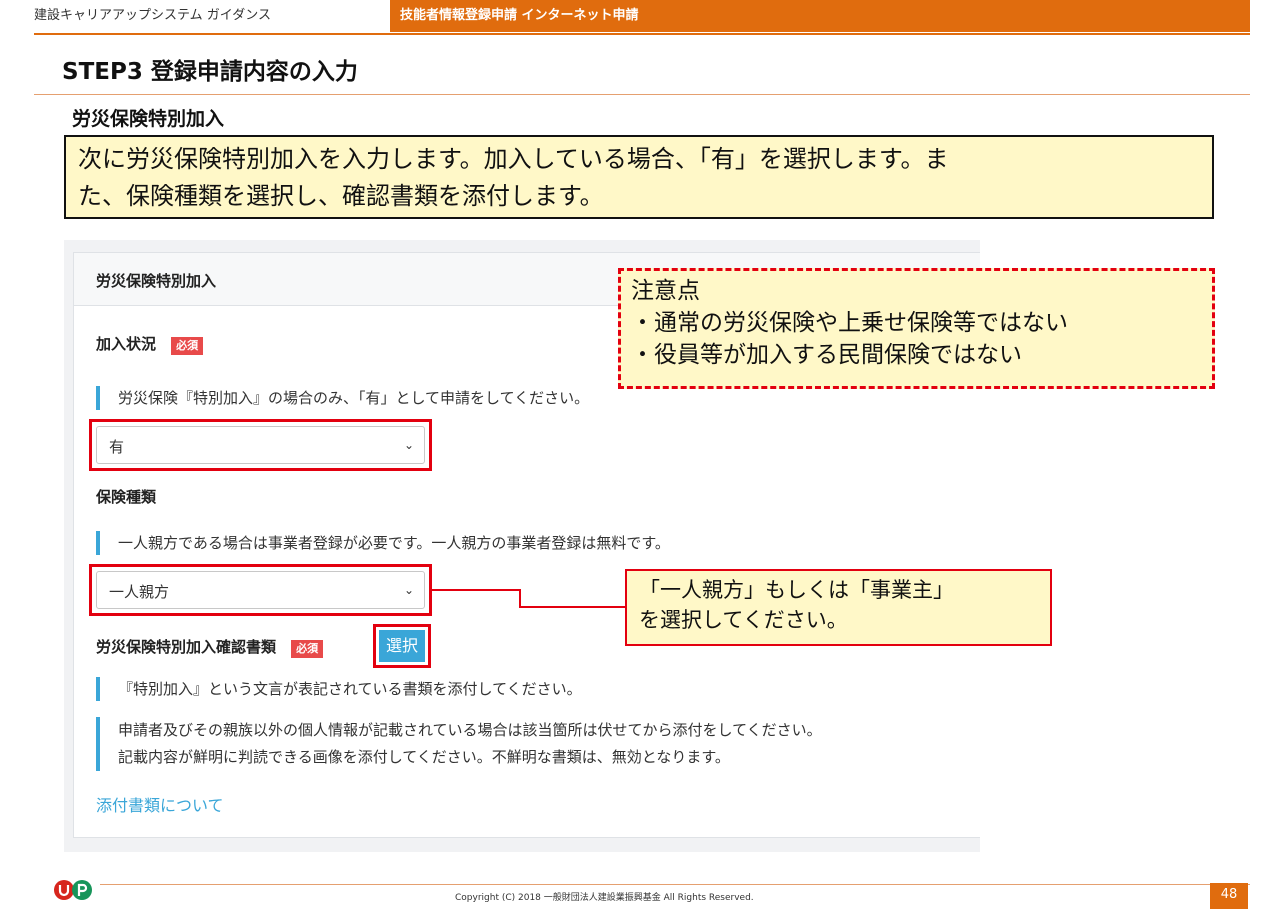 The image size is (1286, 915). I want to click on explanation-line-1: 次に労災保険特別加入を入力します。加入している場合、「有」を選択します。ま, so click(513, 159).